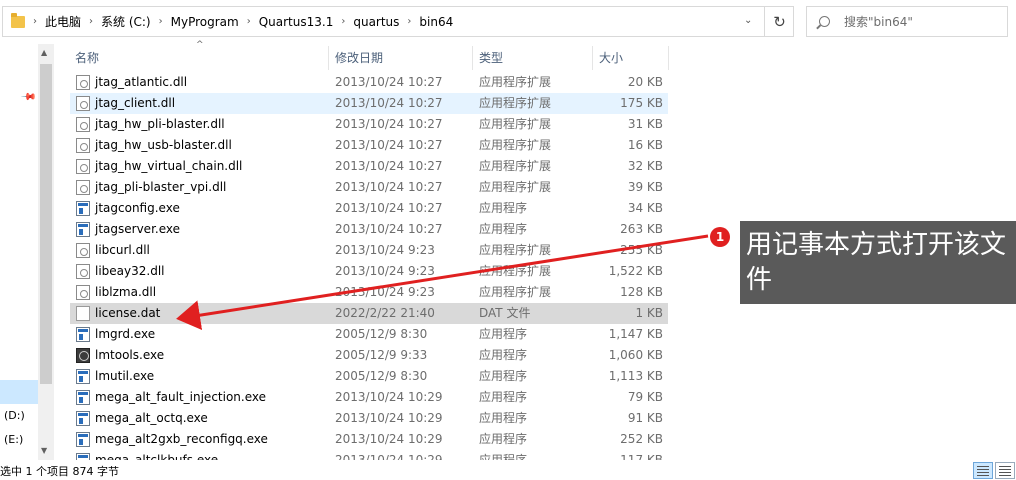 The height and width of the screenshot is (480, 1016). I want to click on folder-icon, so click(18, 20).